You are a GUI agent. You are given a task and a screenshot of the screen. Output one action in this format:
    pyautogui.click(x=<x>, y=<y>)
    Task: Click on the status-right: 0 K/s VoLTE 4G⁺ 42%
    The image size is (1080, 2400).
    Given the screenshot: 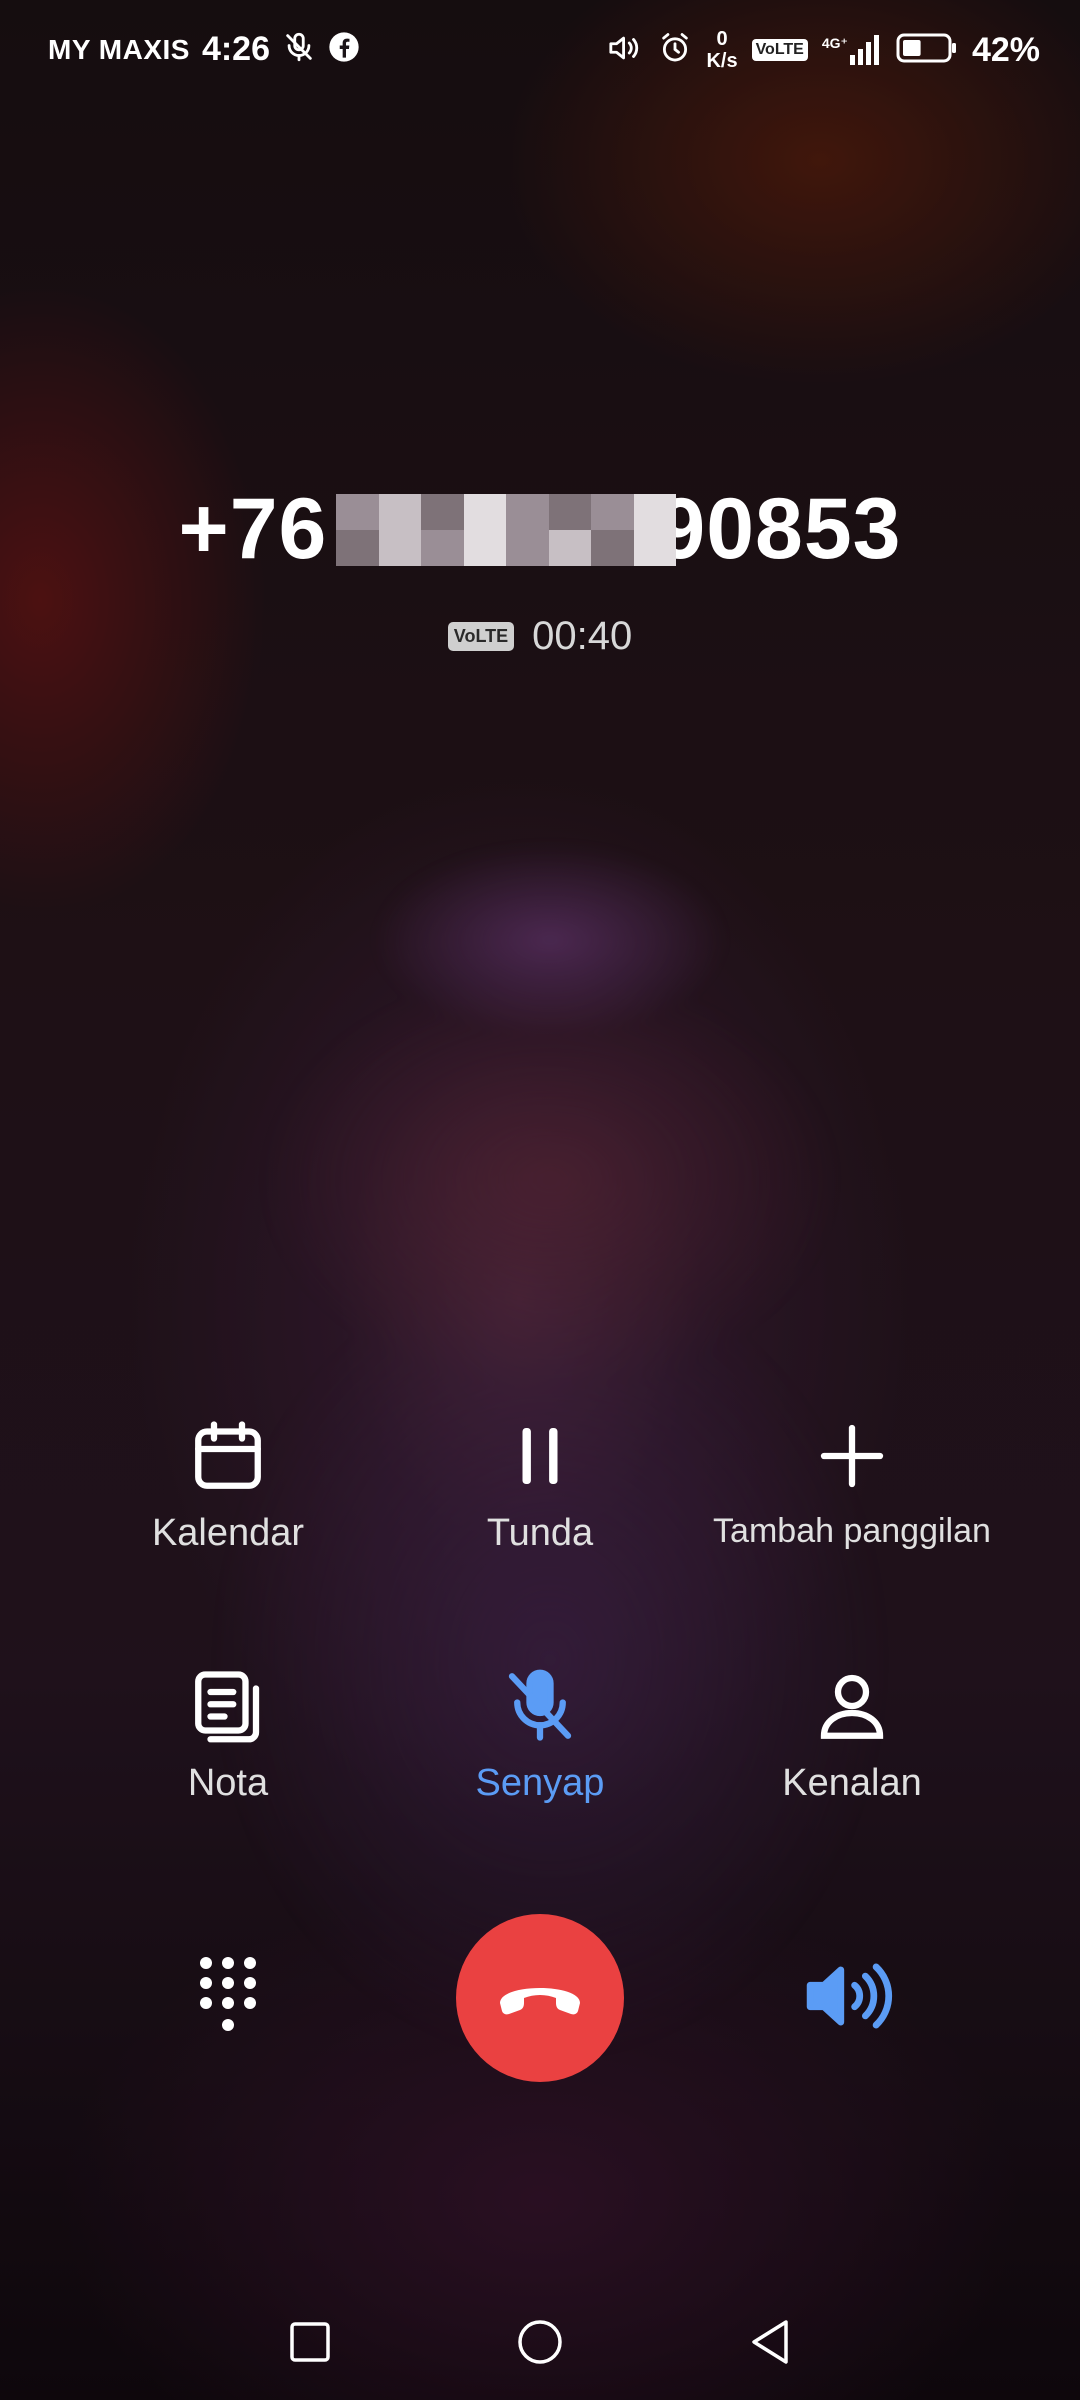 What is the action you would take?
    pyautogui.click(x=823, y=50)
    